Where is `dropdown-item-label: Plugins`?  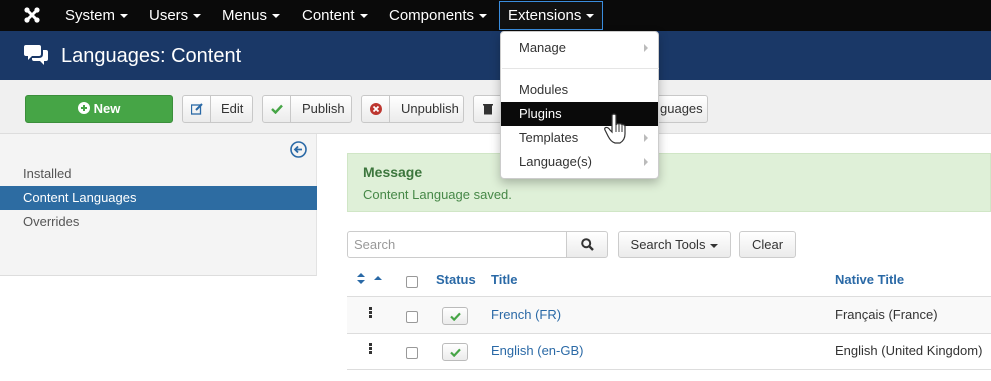 dropdown-item-label: Plugins is located at coordinates (540, 113).